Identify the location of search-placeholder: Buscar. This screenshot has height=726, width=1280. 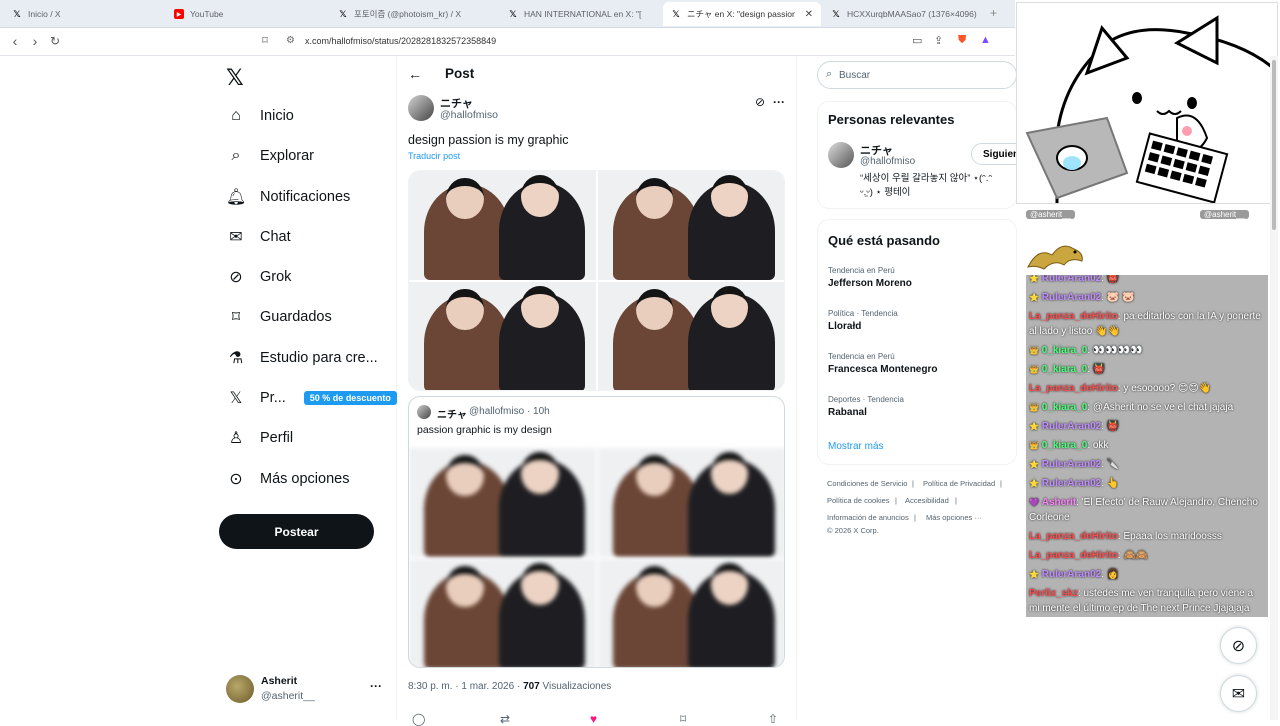
(855, 75).